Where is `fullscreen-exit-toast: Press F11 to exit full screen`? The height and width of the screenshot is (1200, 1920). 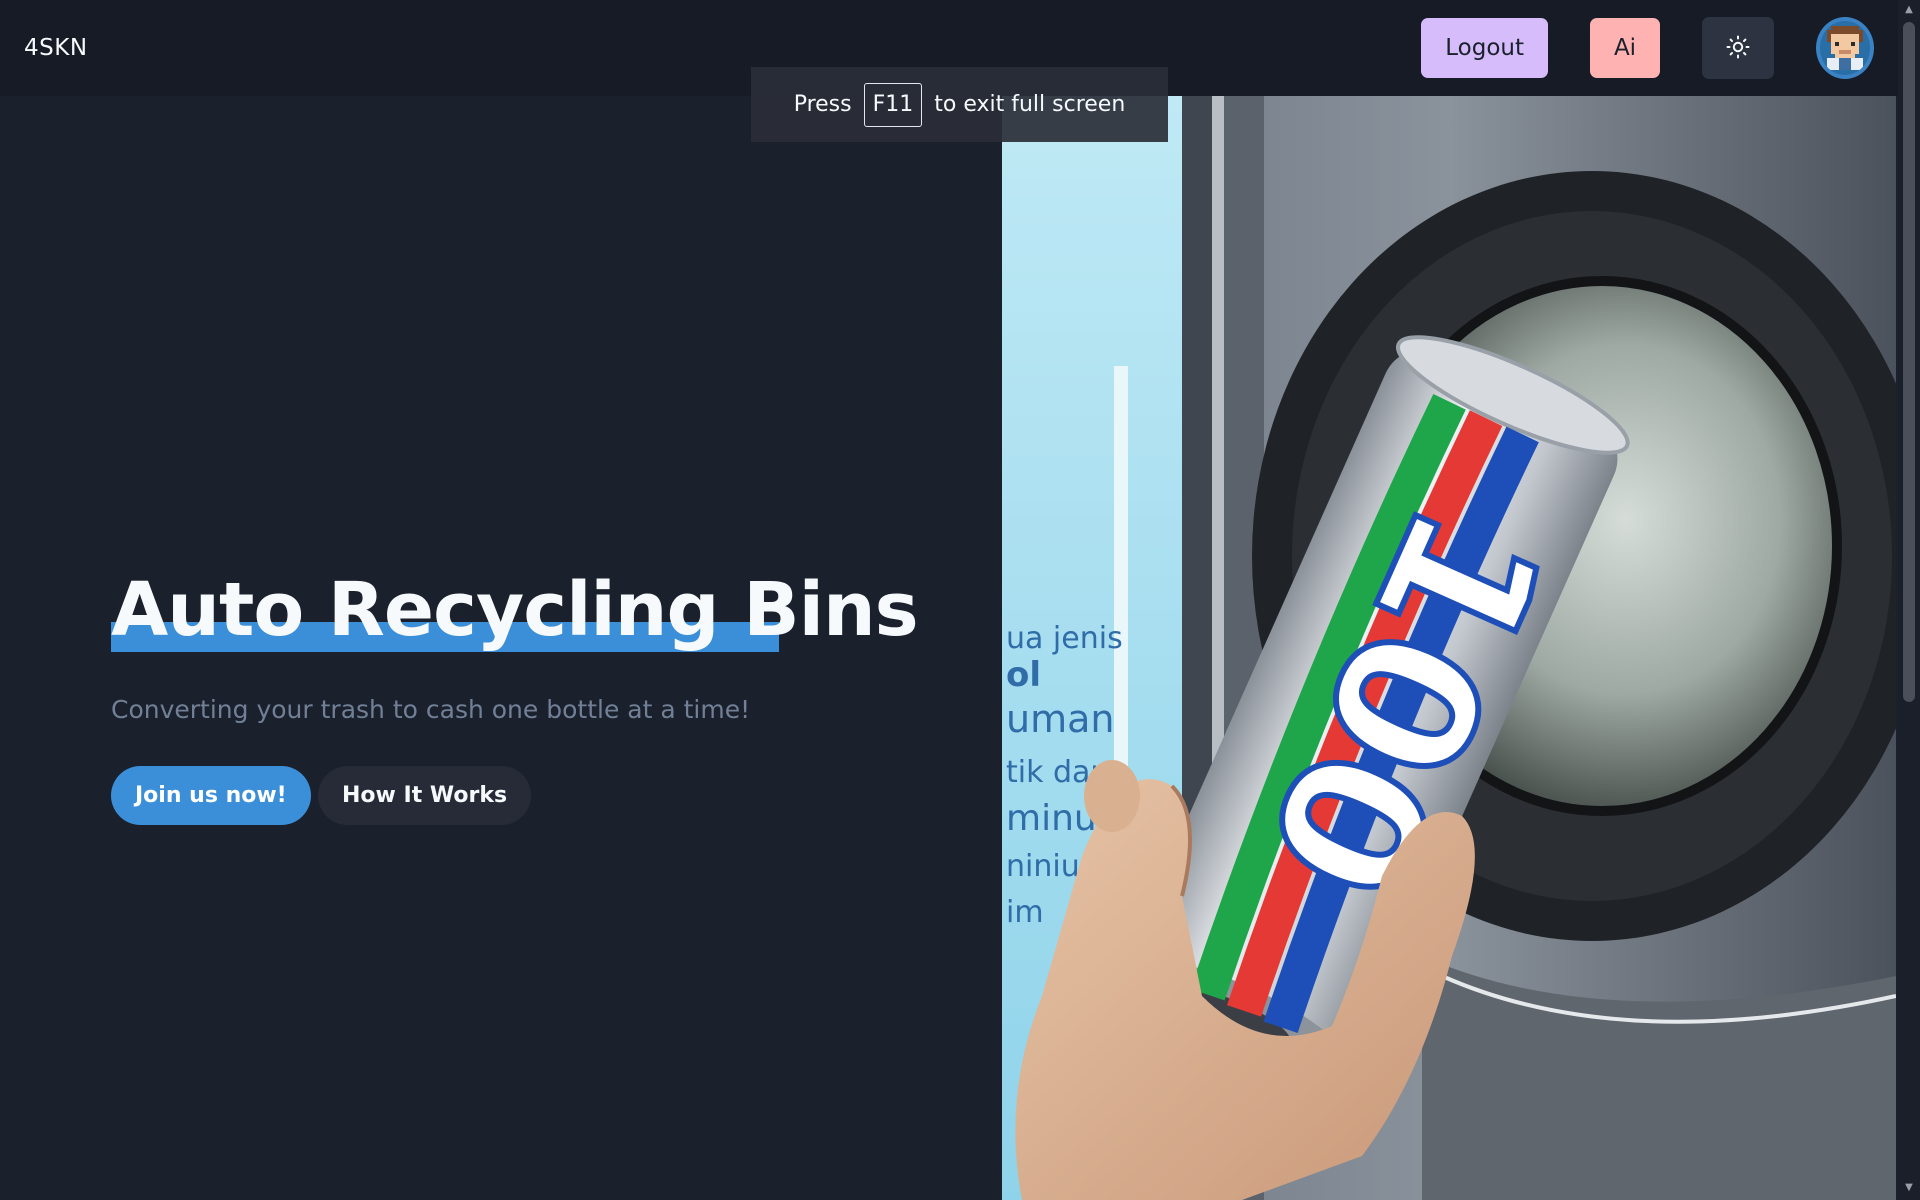 fullscreen-exit-toast: Press F11 to exit full screen is located at coordinates (959, 104).